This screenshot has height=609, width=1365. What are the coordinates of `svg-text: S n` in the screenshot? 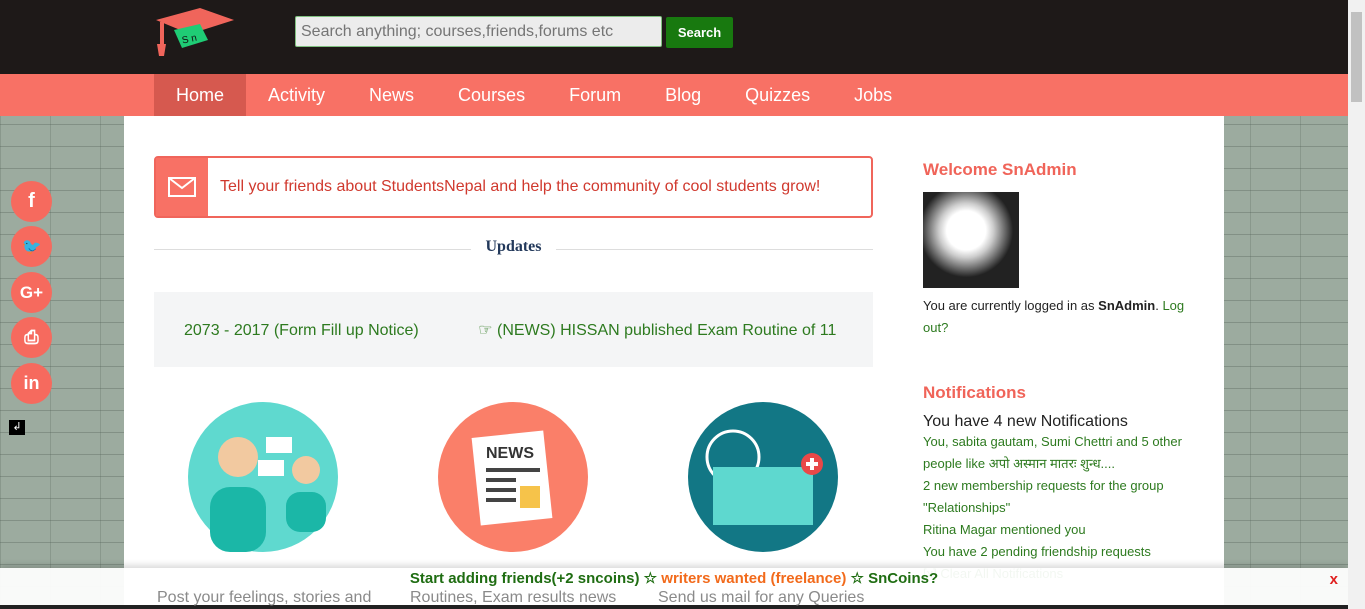 It's located at (189, 40).